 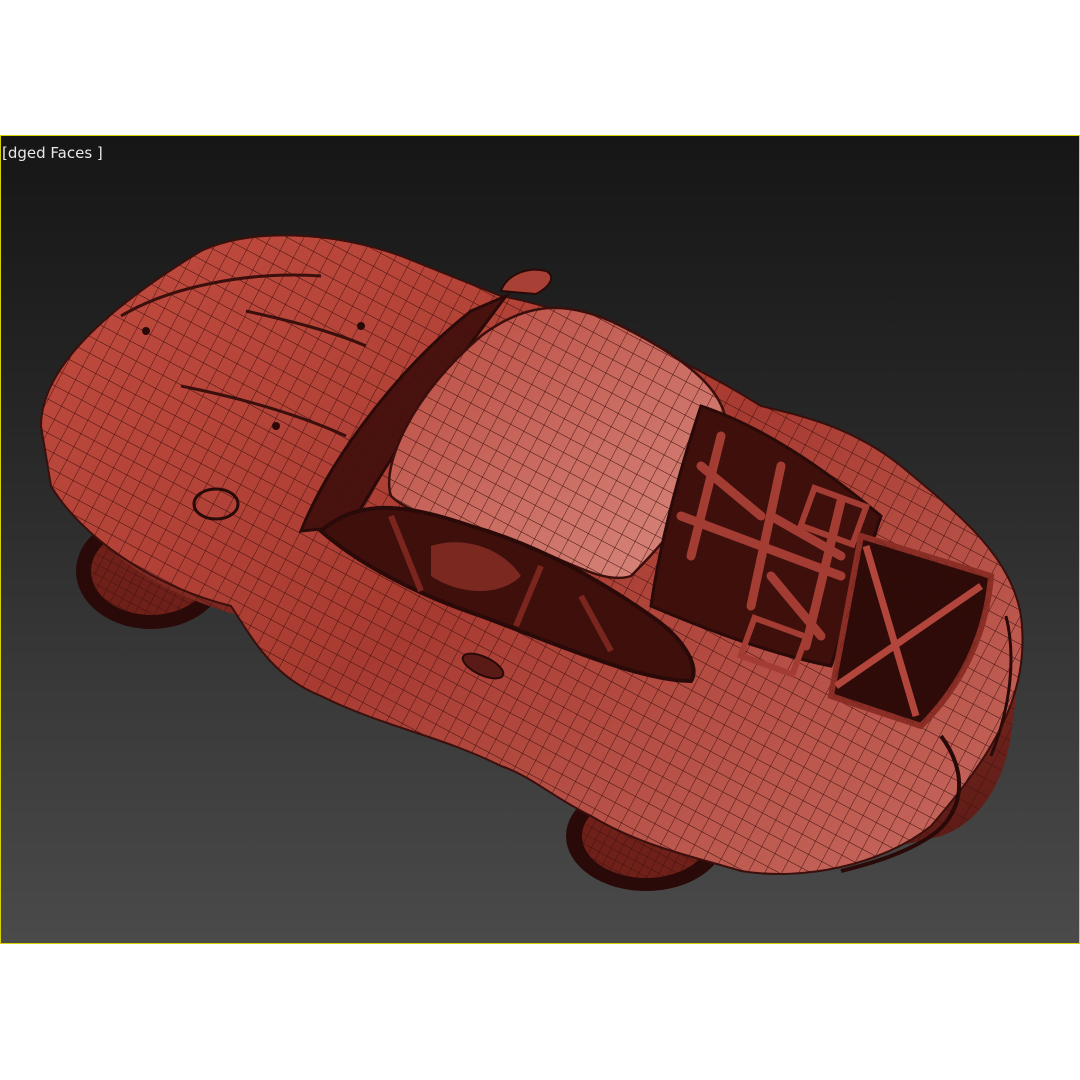 I want to click on viewport-shading-label: [dged Faces ], so click(x=52, y=153).